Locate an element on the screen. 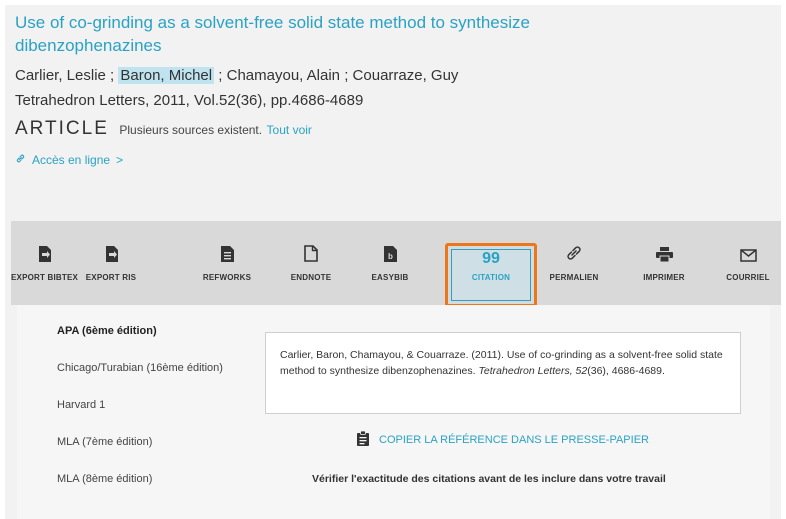  tool-label: RefWorks is located at coordinates (227, 277).